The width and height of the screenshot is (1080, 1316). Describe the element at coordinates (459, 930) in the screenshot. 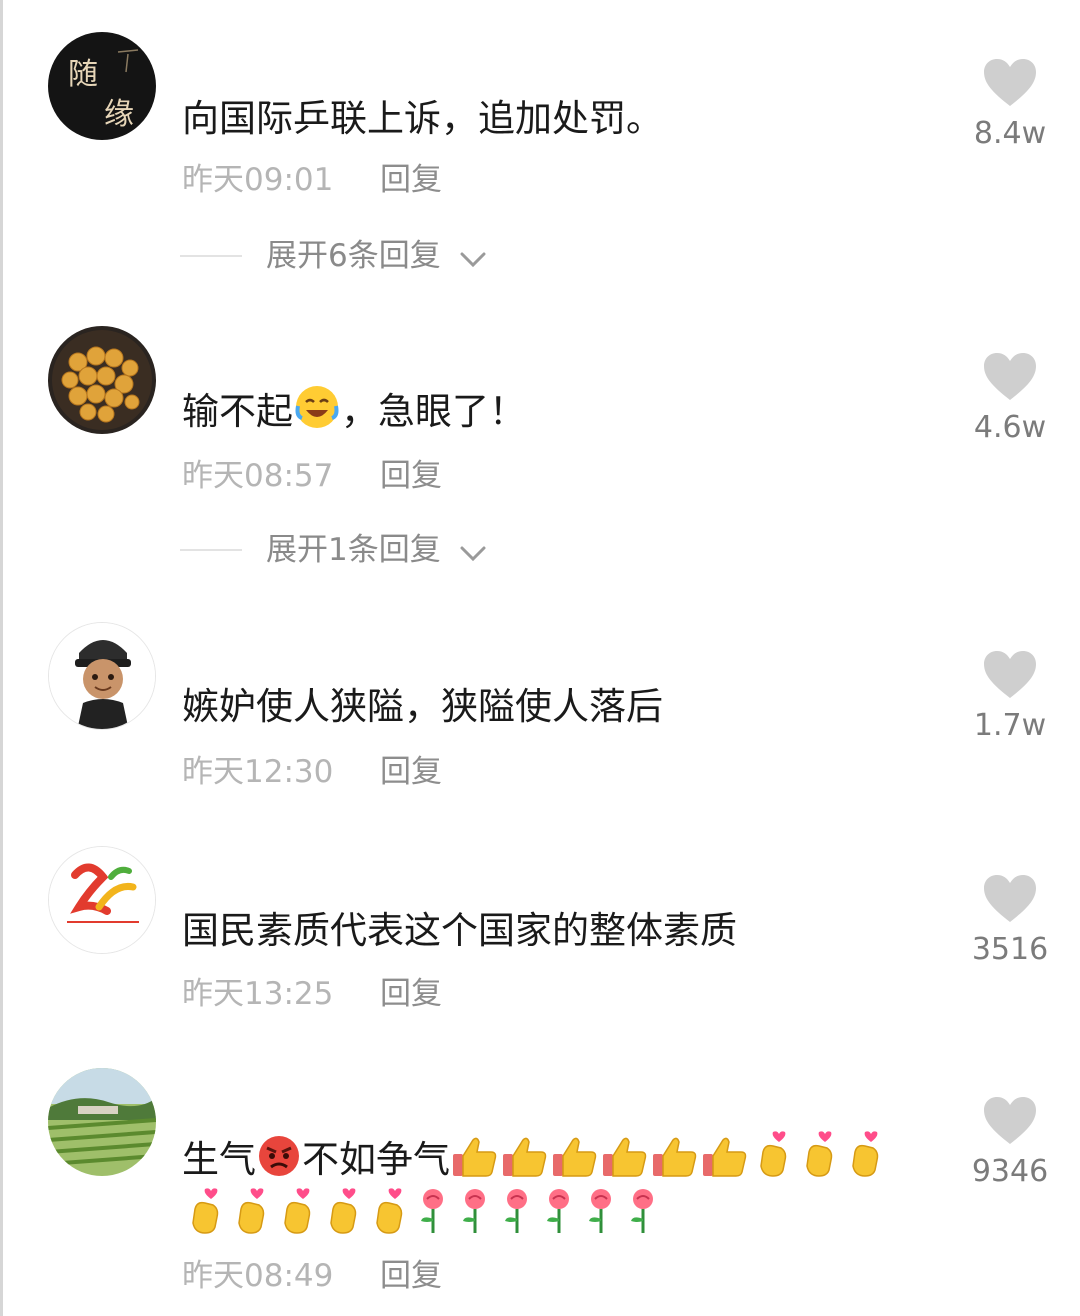

I see `comment-text-part: 国民素质代表这个国家的整体素质` at that location.